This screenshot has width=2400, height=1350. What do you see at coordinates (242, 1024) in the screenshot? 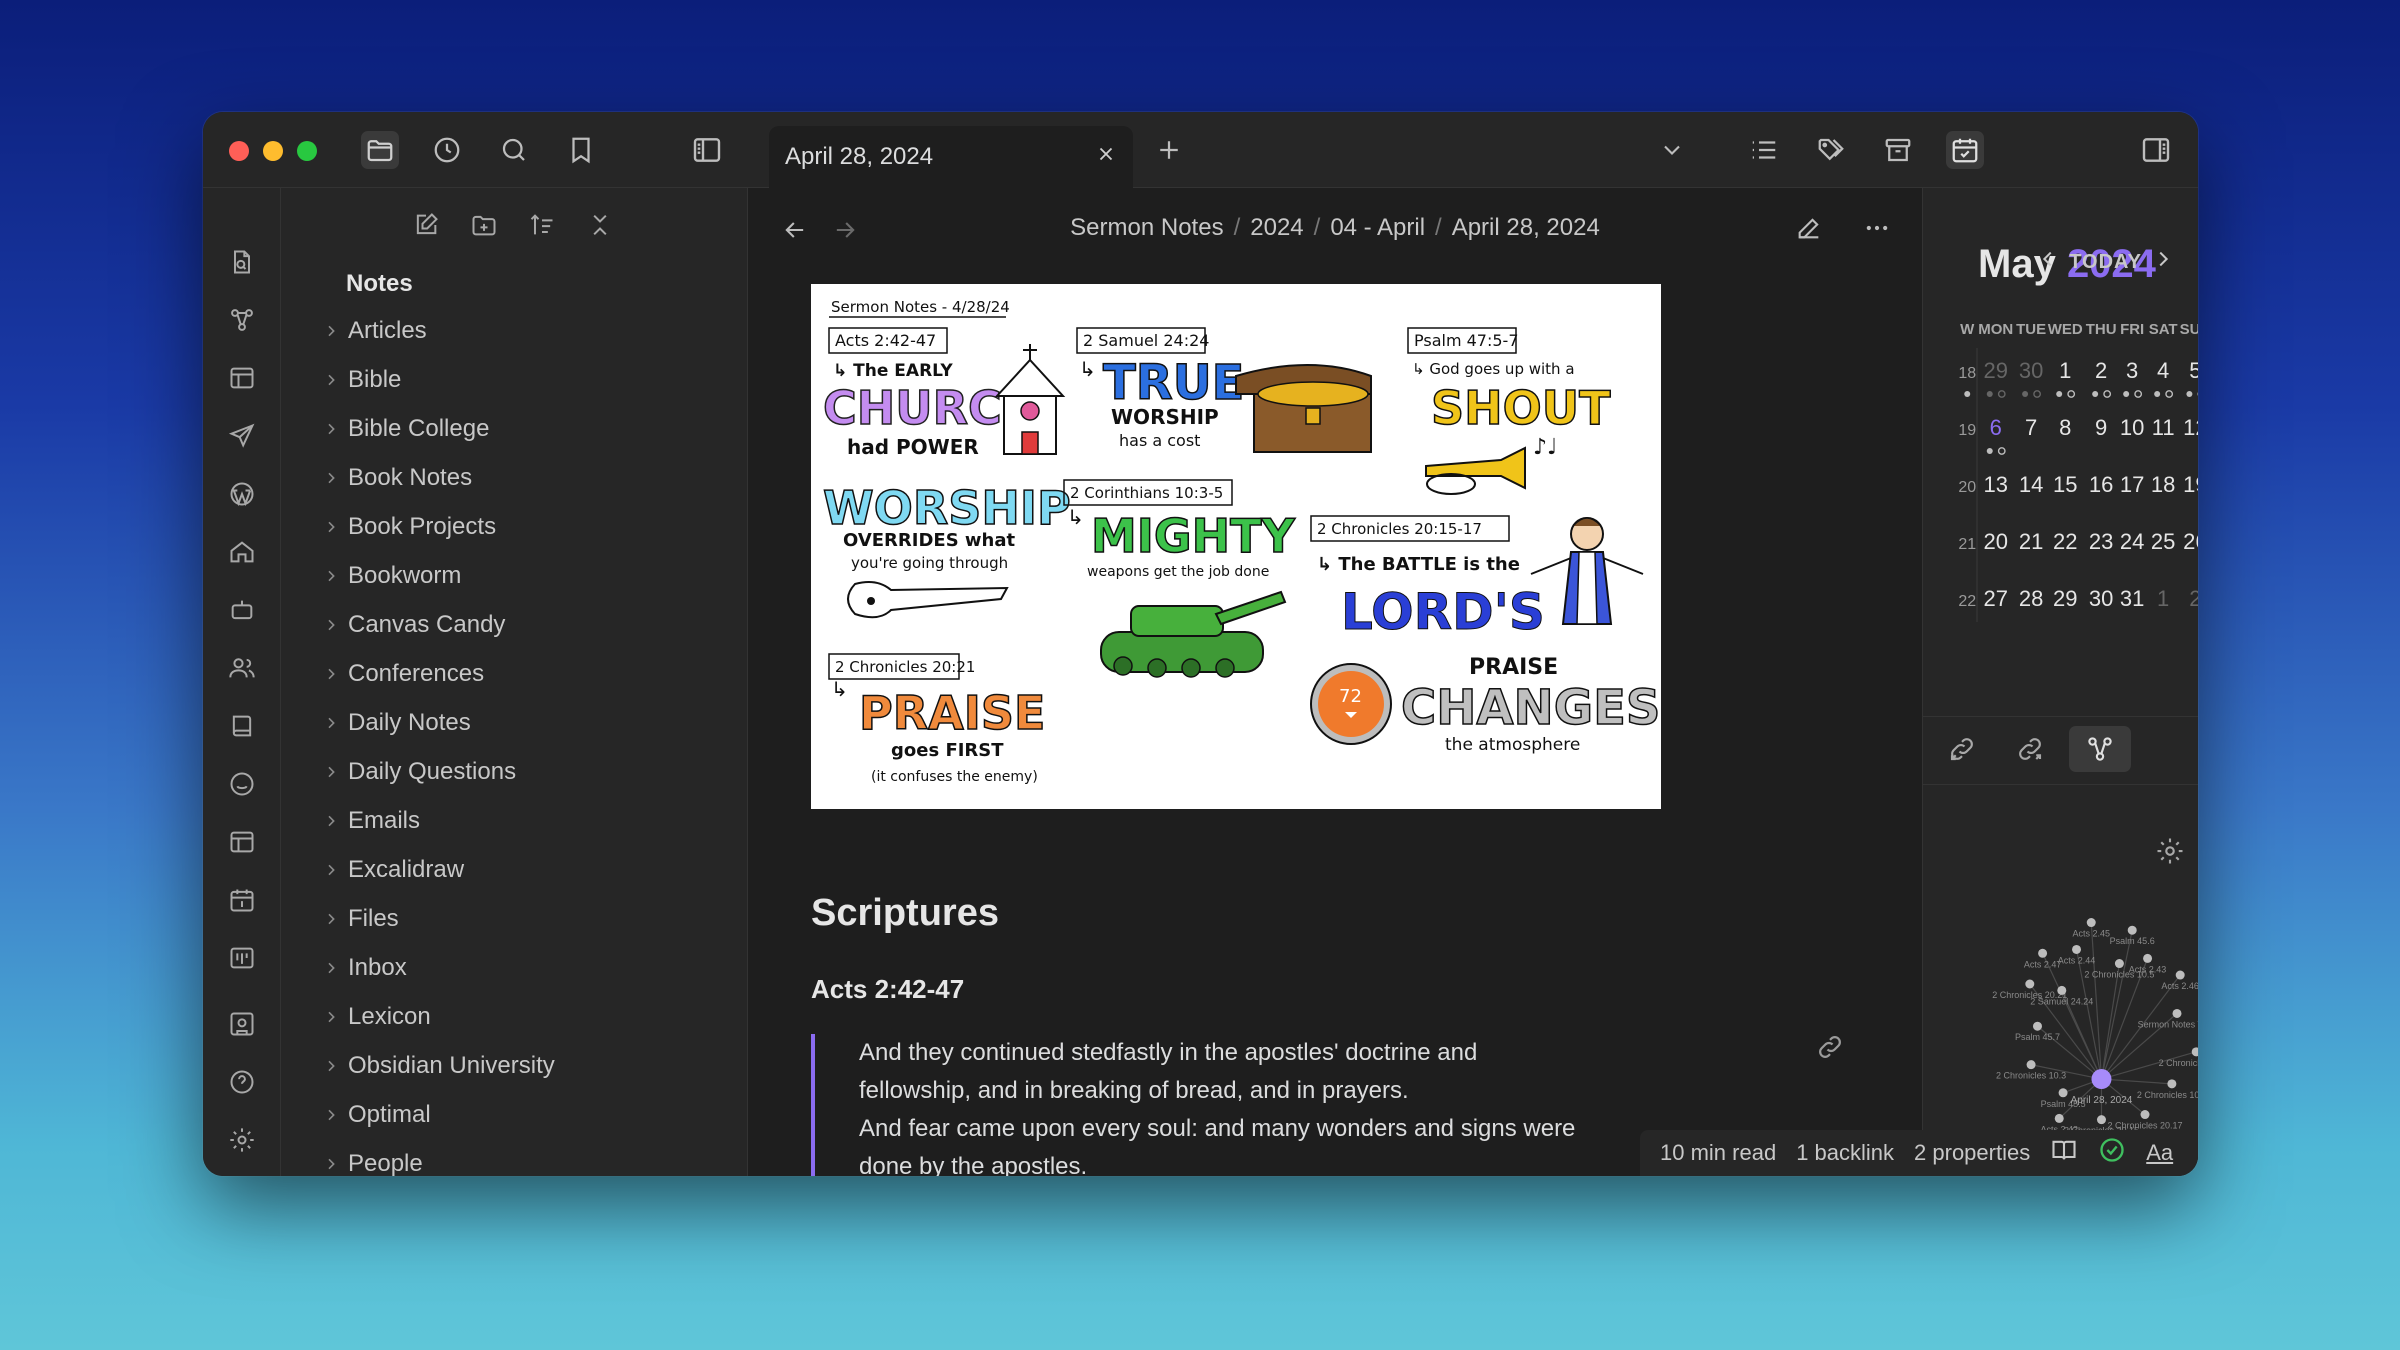
I see `vault-icon` at bounding box center [242, 1024].